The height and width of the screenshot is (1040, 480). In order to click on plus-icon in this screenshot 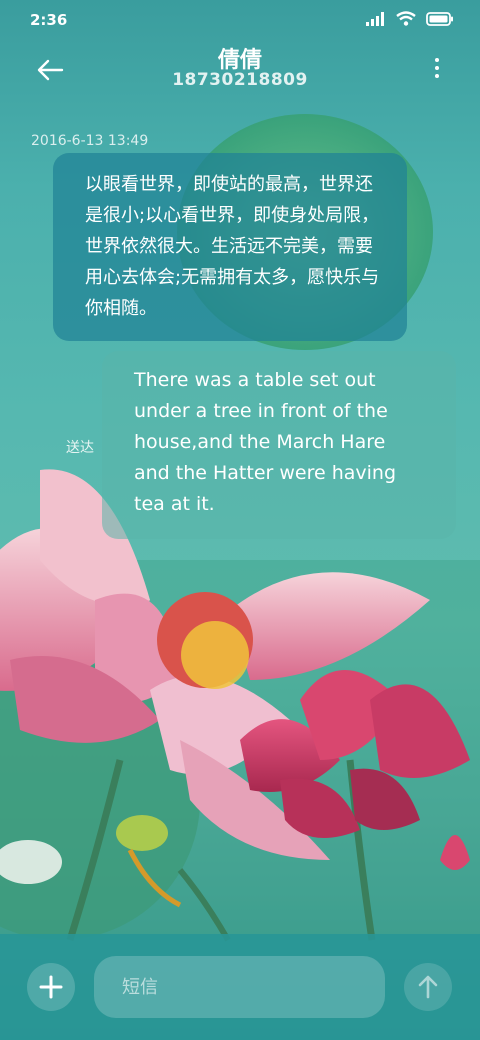, I will do `click(51, 987)`.